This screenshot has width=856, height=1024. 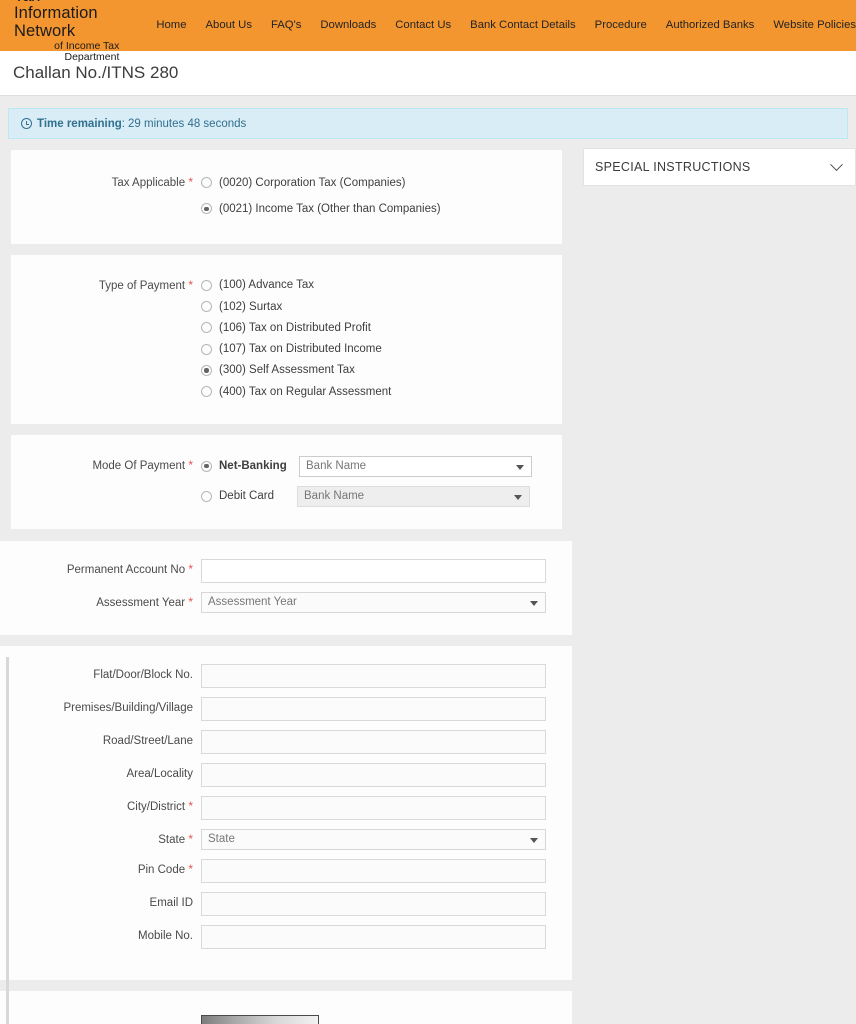 I want to click on netbanking-bank-select: Bank Name, so click(x=415, y=466).